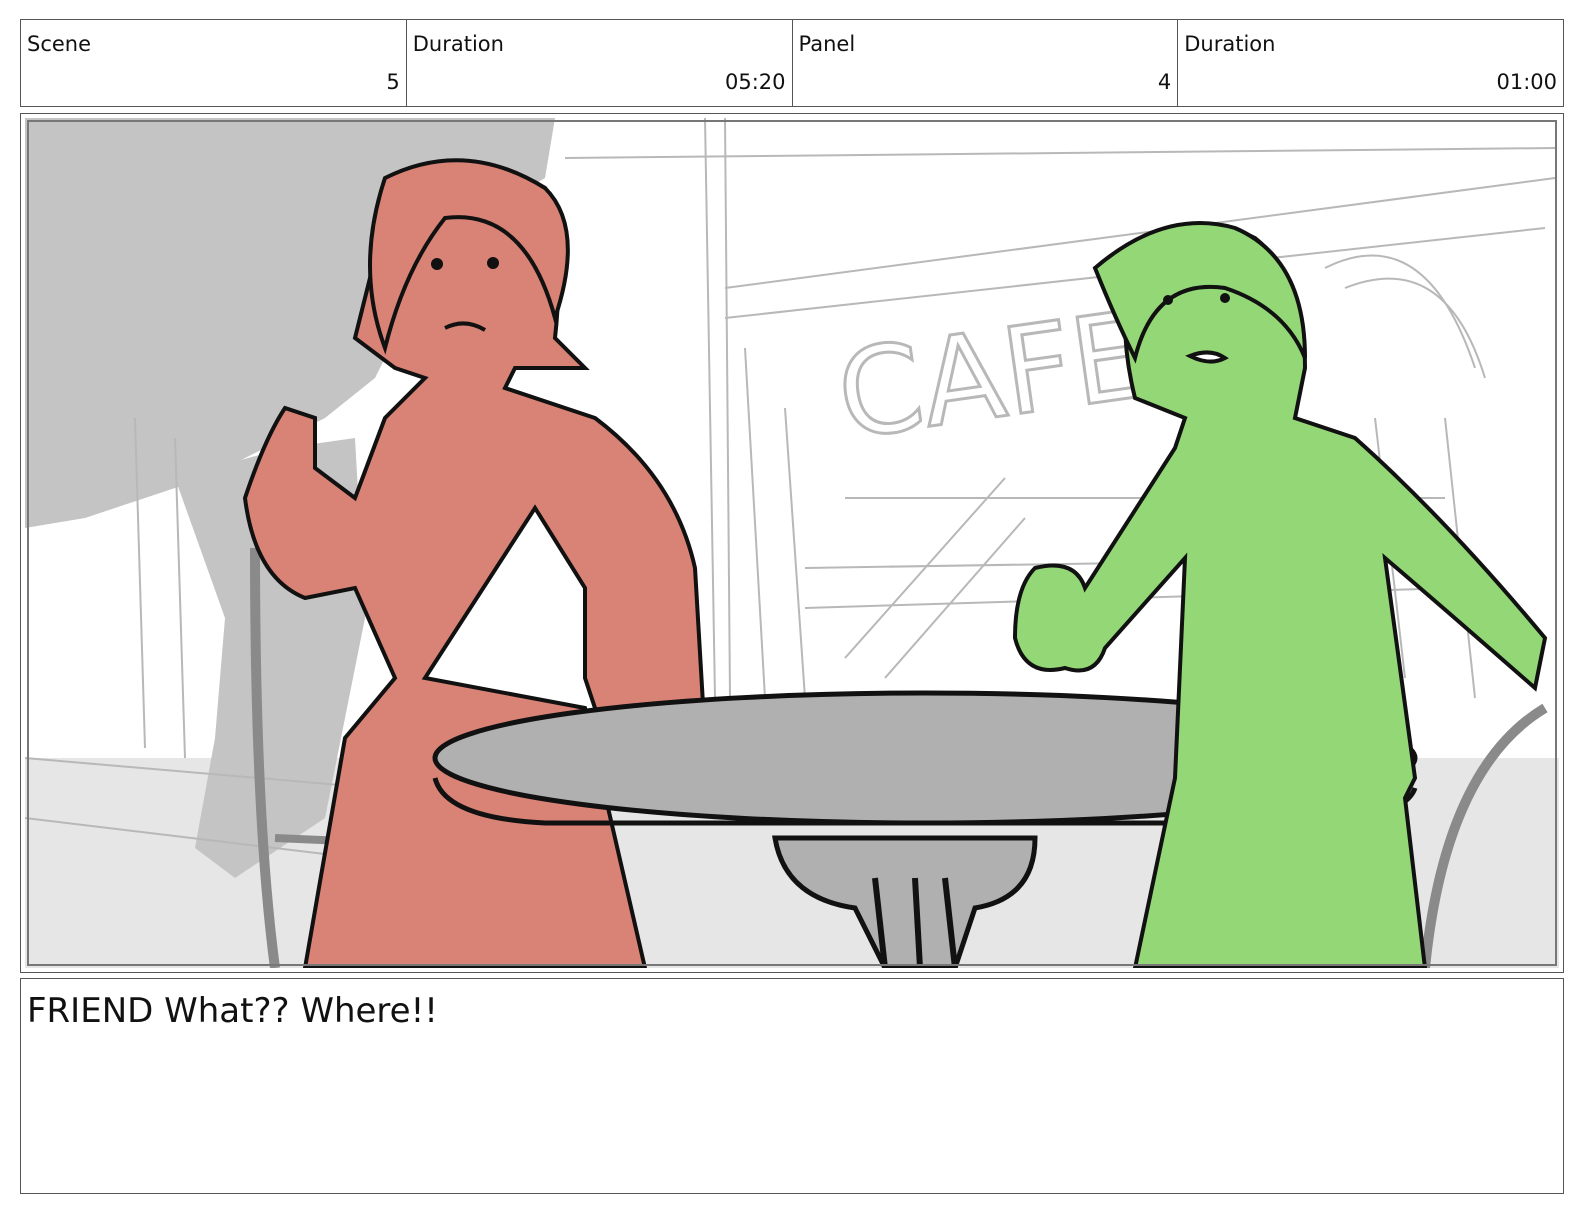  Describe the element at coordinates (827, 44) in the screenshot. I see `panel-label: Panel` at that location.